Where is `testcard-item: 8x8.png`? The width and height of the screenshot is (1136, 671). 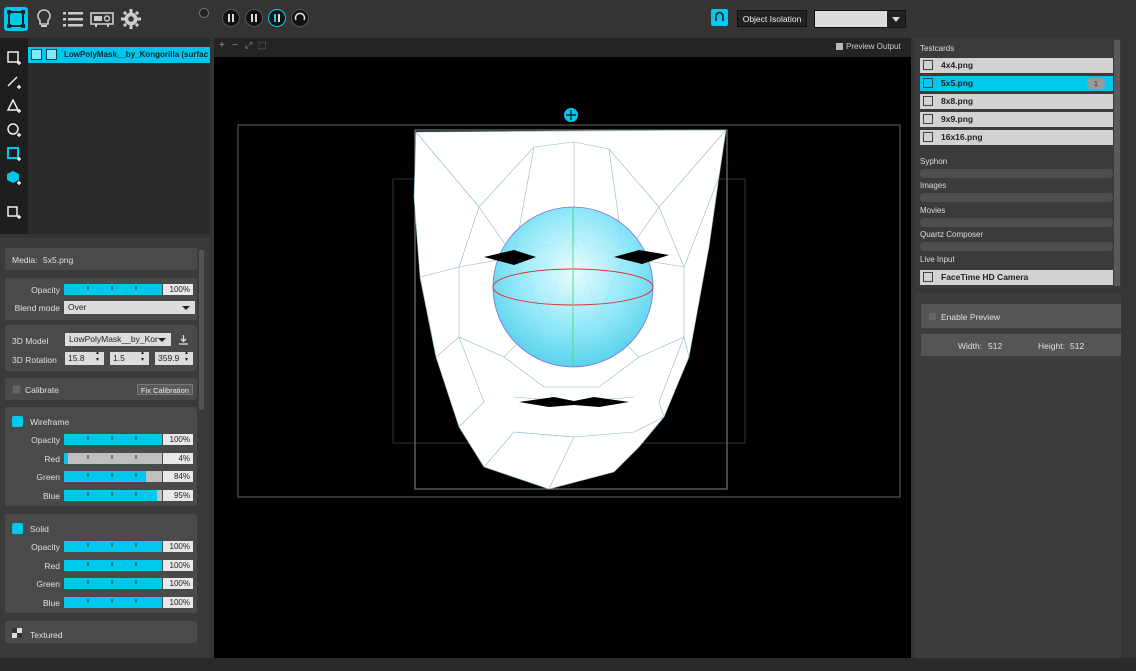 testcard-item: 8x8.png is located at coordinates (1016, 101).